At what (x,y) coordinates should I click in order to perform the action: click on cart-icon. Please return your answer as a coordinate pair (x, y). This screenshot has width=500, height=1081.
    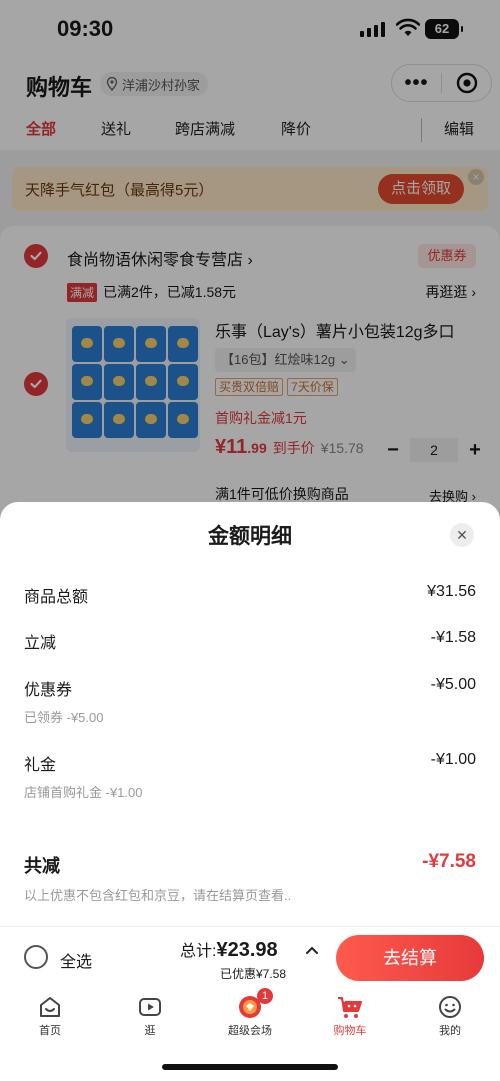
    Looking at the image, I should click on (350, 1007).